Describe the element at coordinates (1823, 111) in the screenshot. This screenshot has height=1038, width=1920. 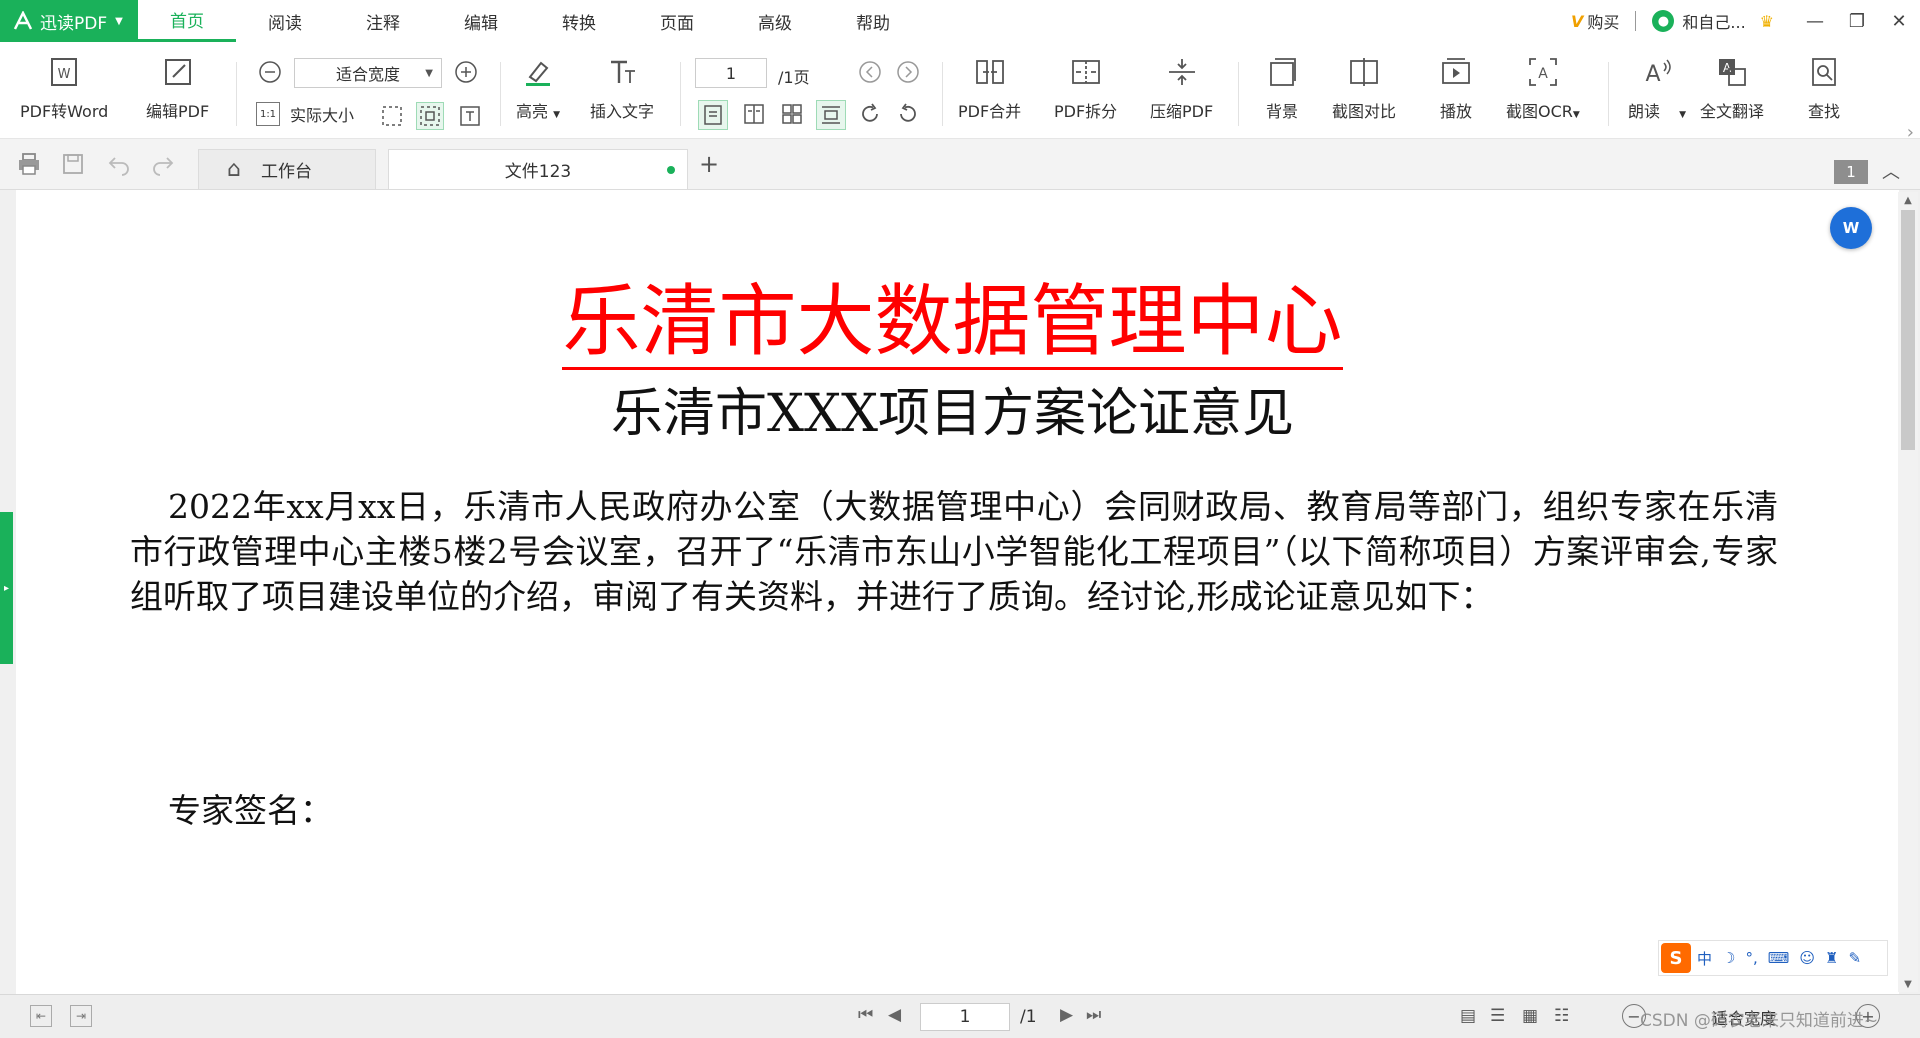
I see `find-label: 查找` at that location.